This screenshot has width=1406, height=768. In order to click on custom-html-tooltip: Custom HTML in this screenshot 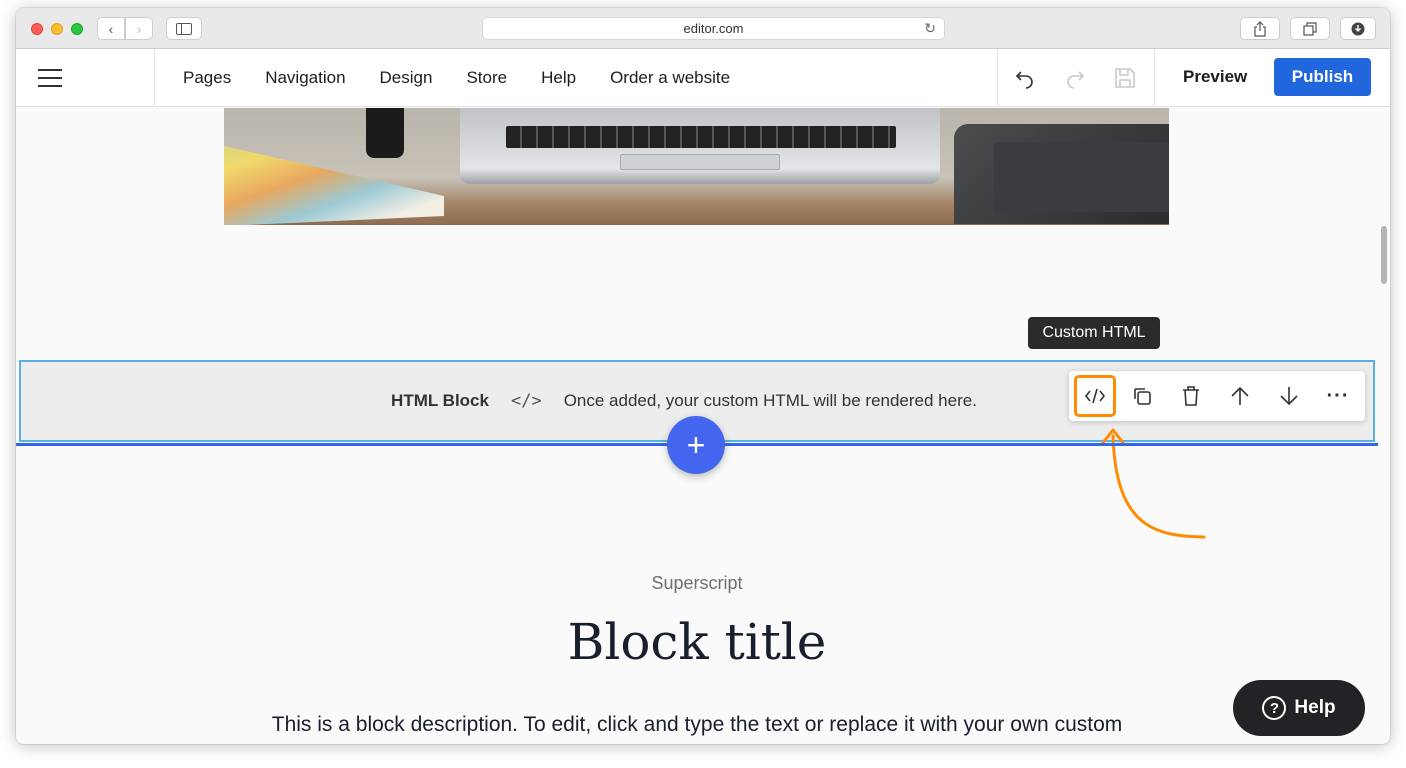, I will do `click(1094, 333)`.